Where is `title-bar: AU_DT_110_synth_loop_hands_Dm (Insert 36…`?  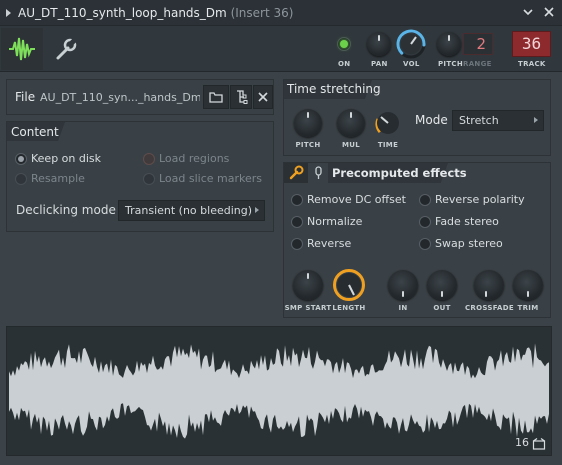
title-bar: AU_DT_110_synth_loop_hands_Dm (Insert 36… is located at coordinates (281, 13).